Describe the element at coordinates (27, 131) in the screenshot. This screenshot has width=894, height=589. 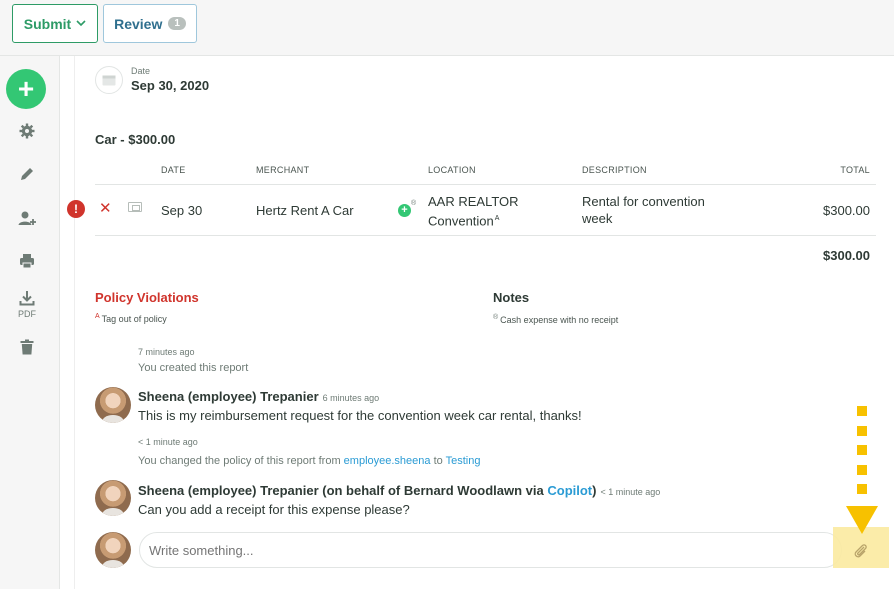
I see `gear-icon` at that location.